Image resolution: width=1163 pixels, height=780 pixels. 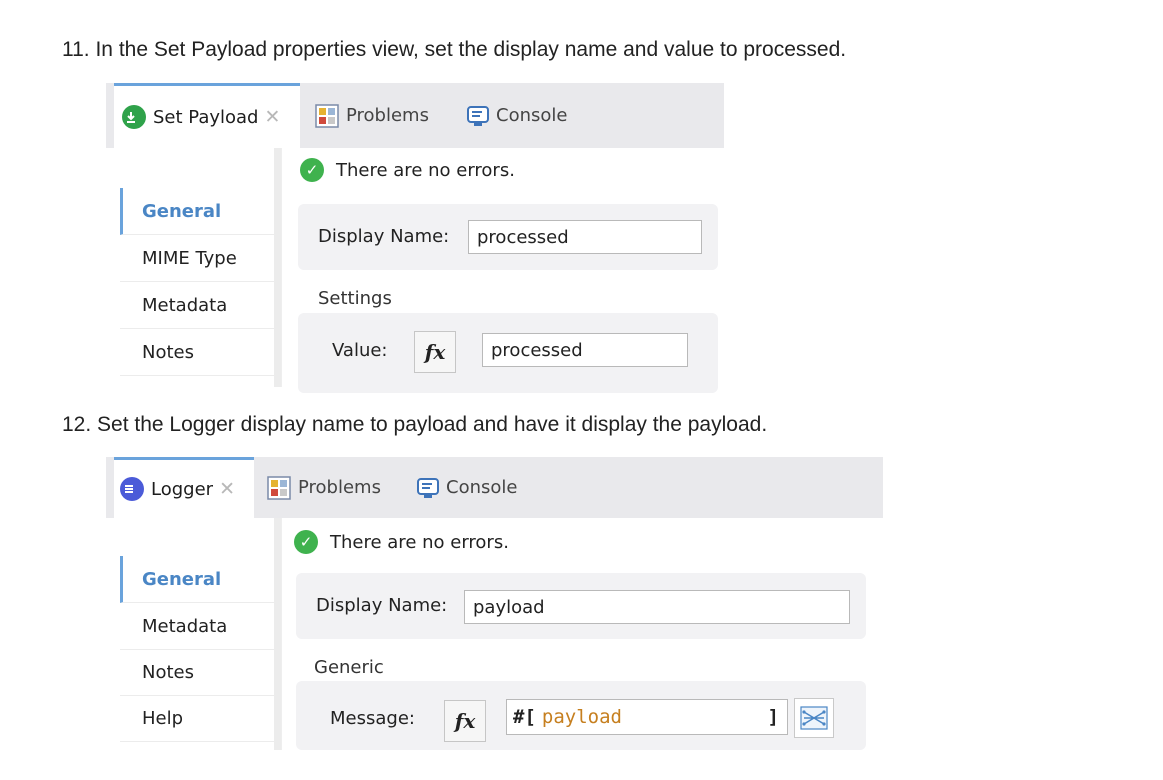 What do you see at coordinates (360, 350) in the screenshot?
I see `value-label: Value:` at bounding box center [360, 350].